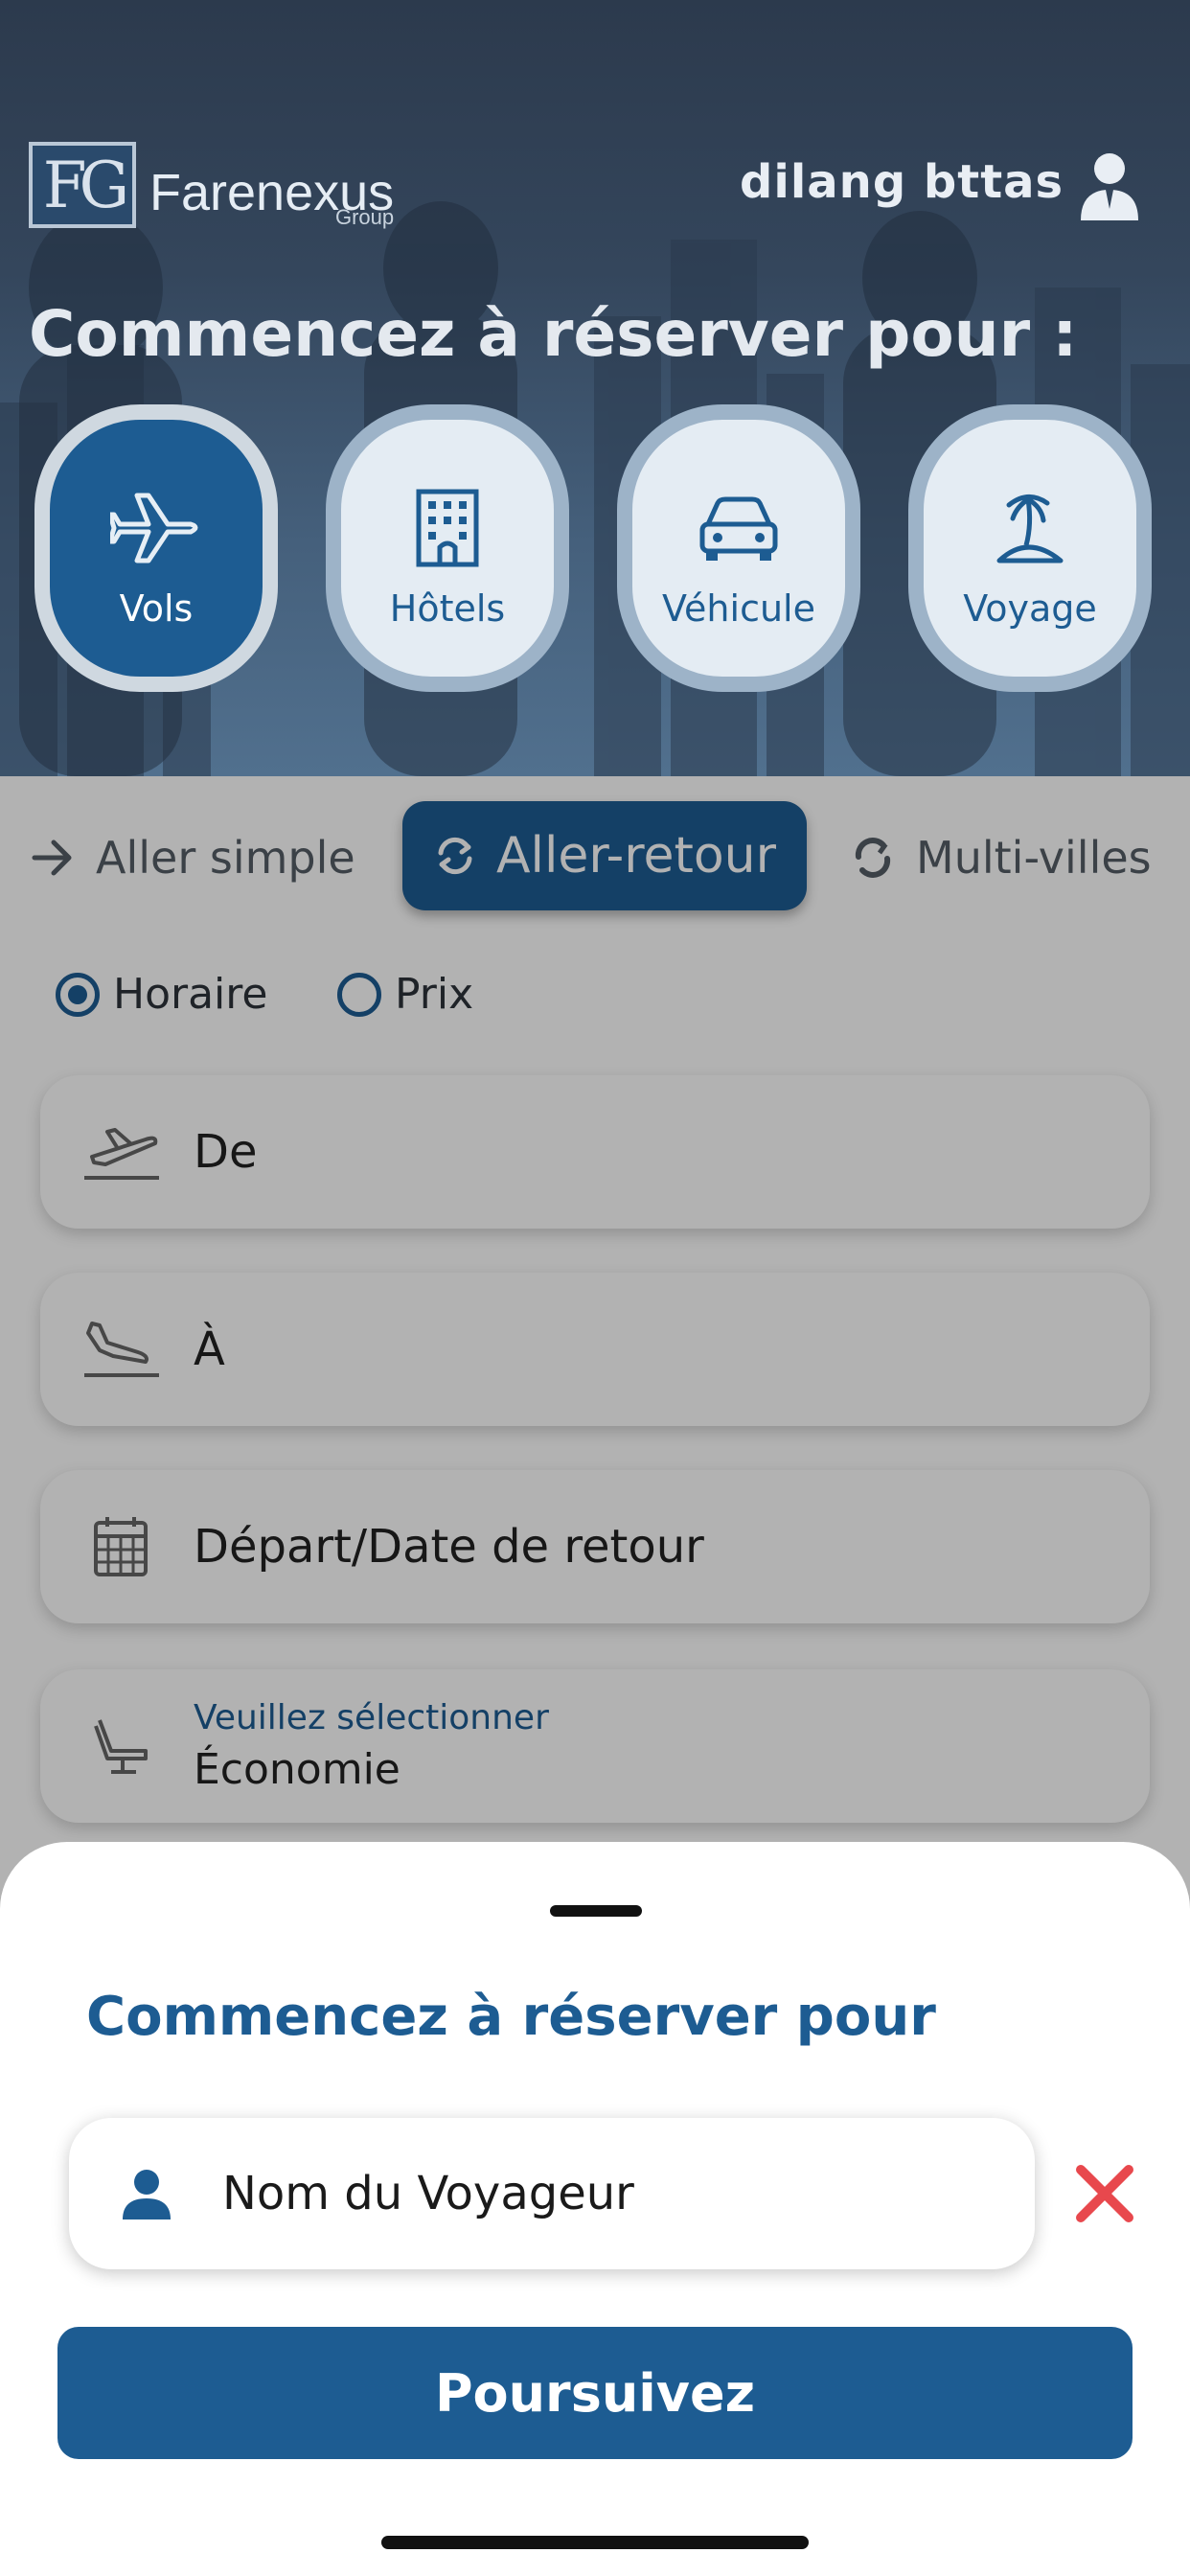 This screenshot has height=2576, width=1190. I want to click on category-vehicle: Véhicule, so click(739, 548).